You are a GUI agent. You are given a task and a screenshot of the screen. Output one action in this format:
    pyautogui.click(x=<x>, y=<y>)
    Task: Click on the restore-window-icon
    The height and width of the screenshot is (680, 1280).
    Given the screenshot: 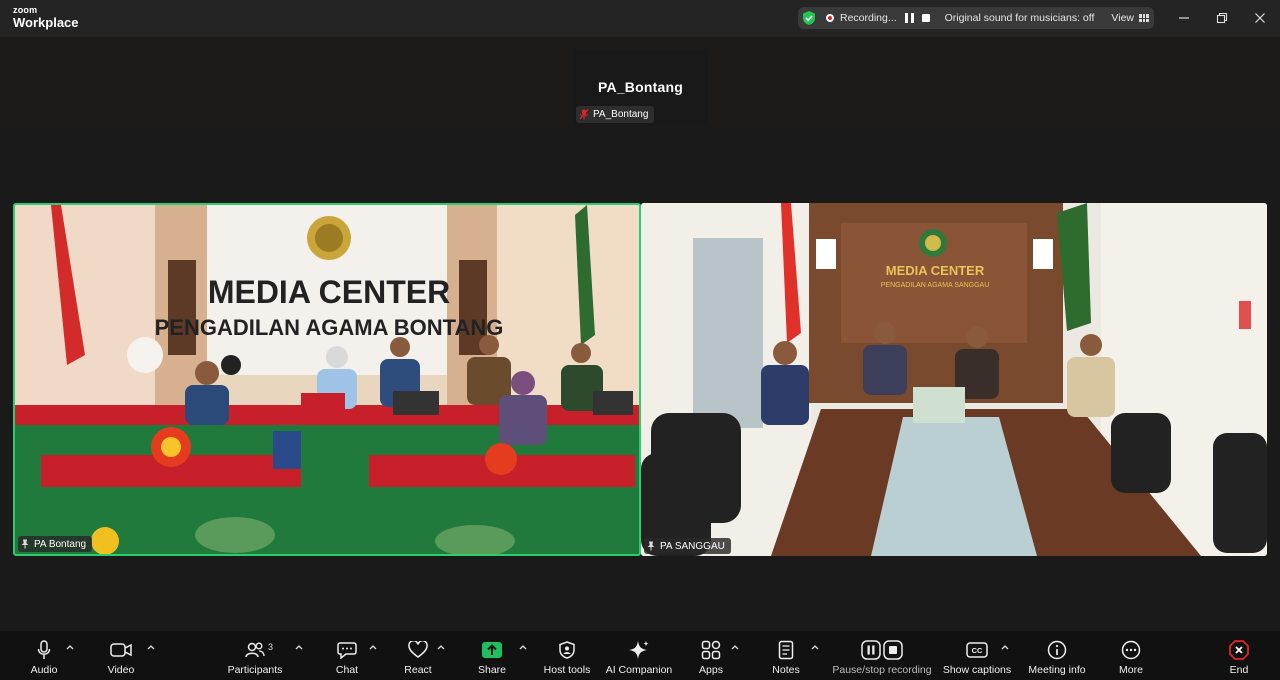 What is the action you would take?
    pyautogui.click(x=1222, y=18)
    